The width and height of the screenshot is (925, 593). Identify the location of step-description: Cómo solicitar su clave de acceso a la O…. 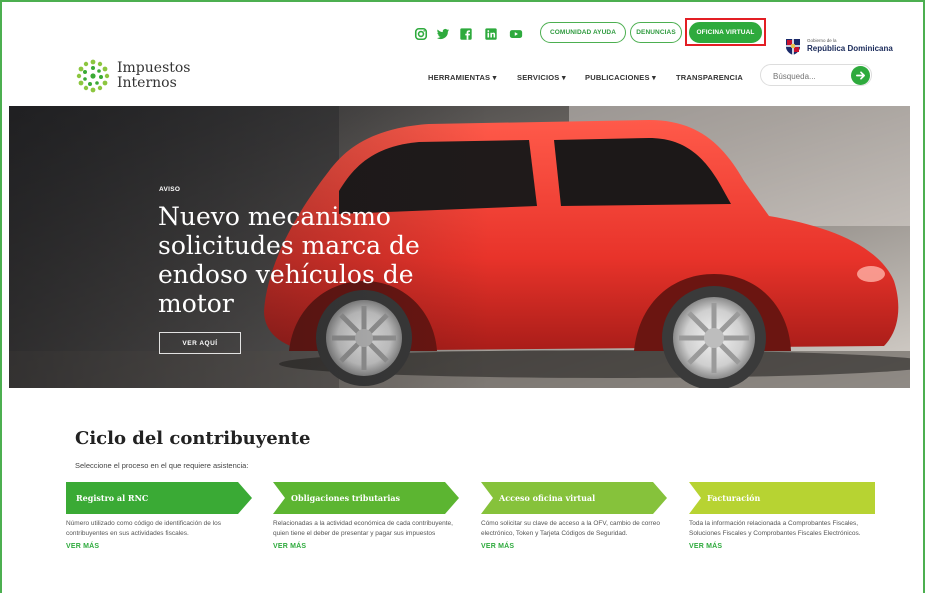
(570, 528).